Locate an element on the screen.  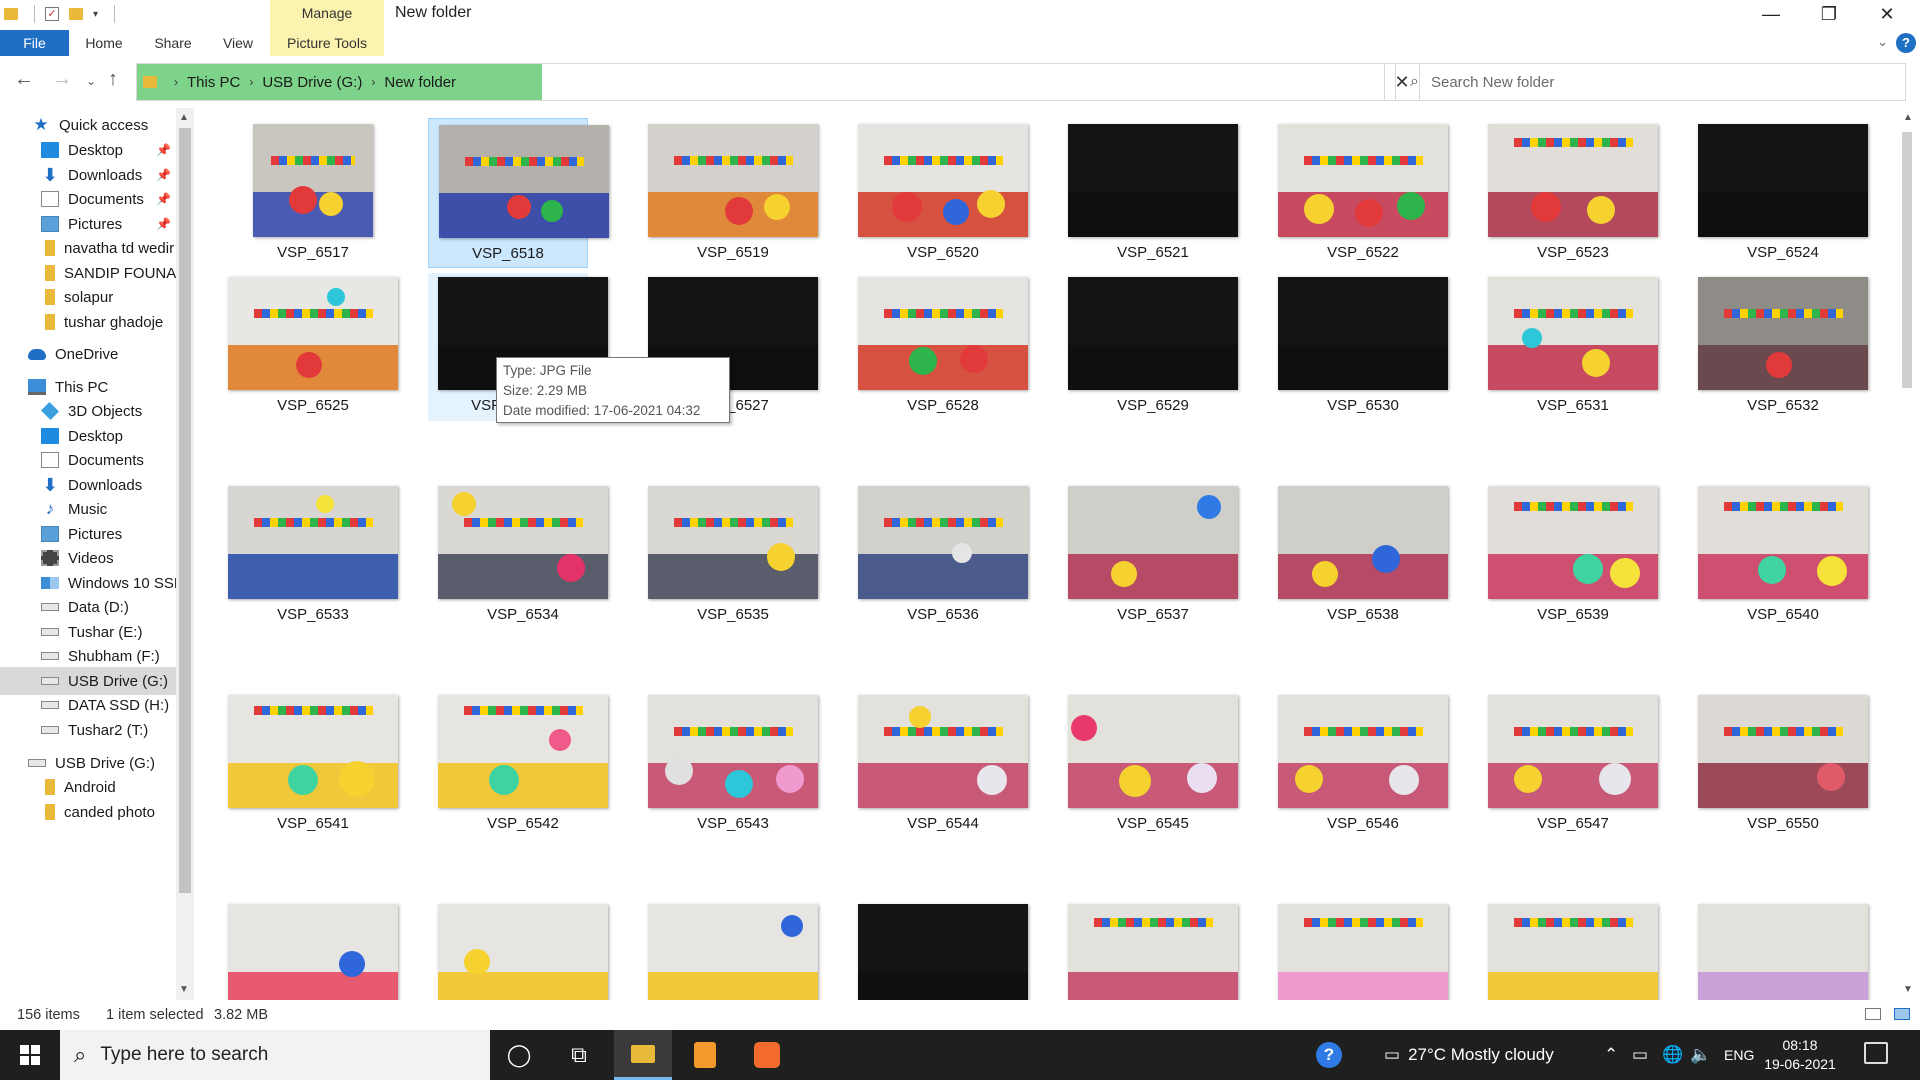
tab-view: View is located at coordinates (238, 43).